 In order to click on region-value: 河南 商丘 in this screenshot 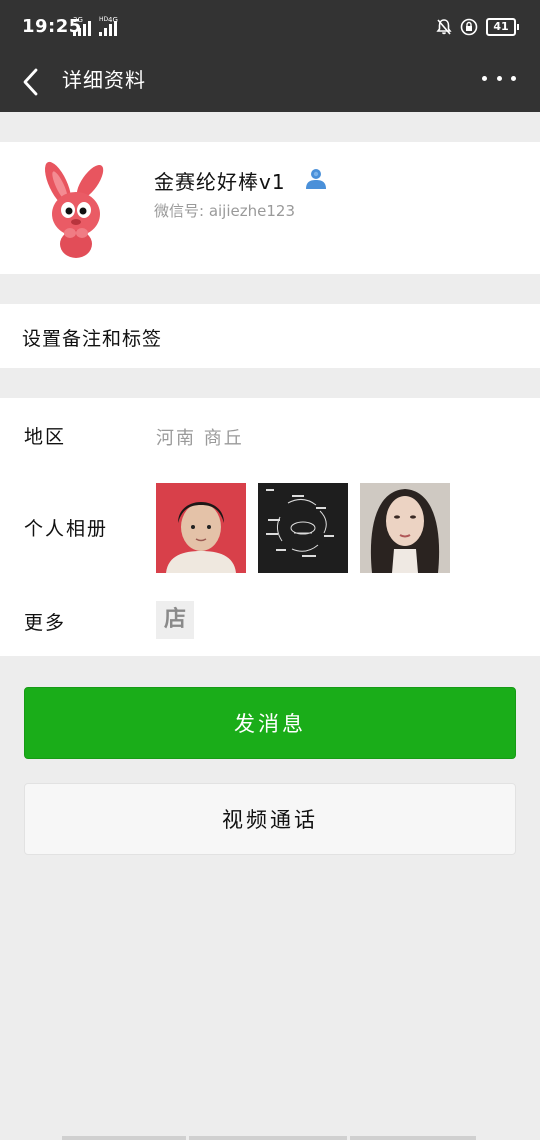, I will do `click(200, 438)`.